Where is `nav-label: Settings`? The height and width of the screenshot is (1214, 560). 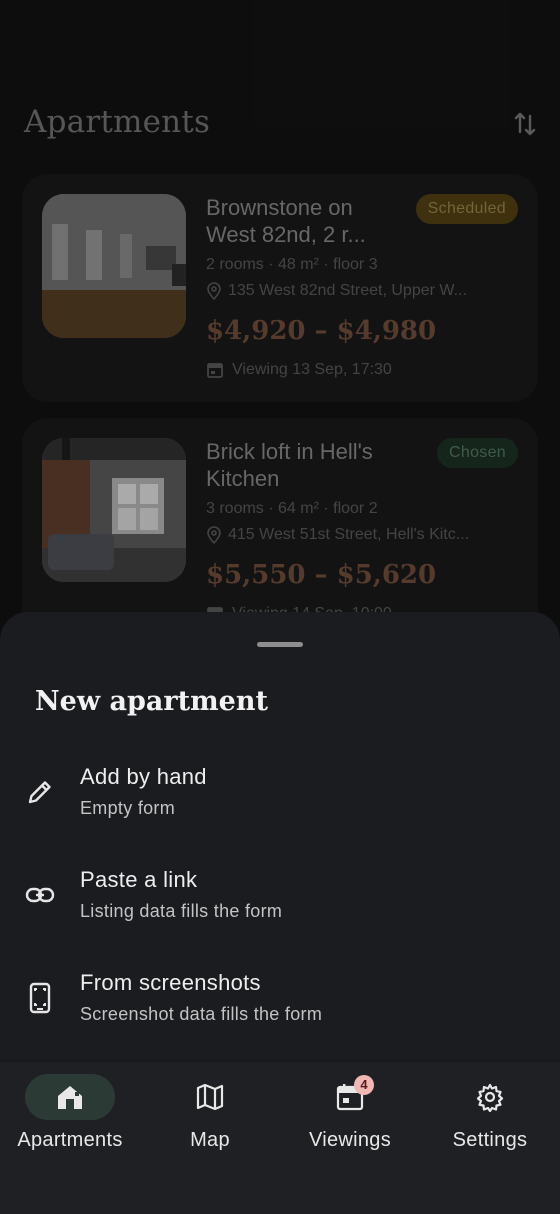
nav-label: Settings is located at coordinates (490, 1140).